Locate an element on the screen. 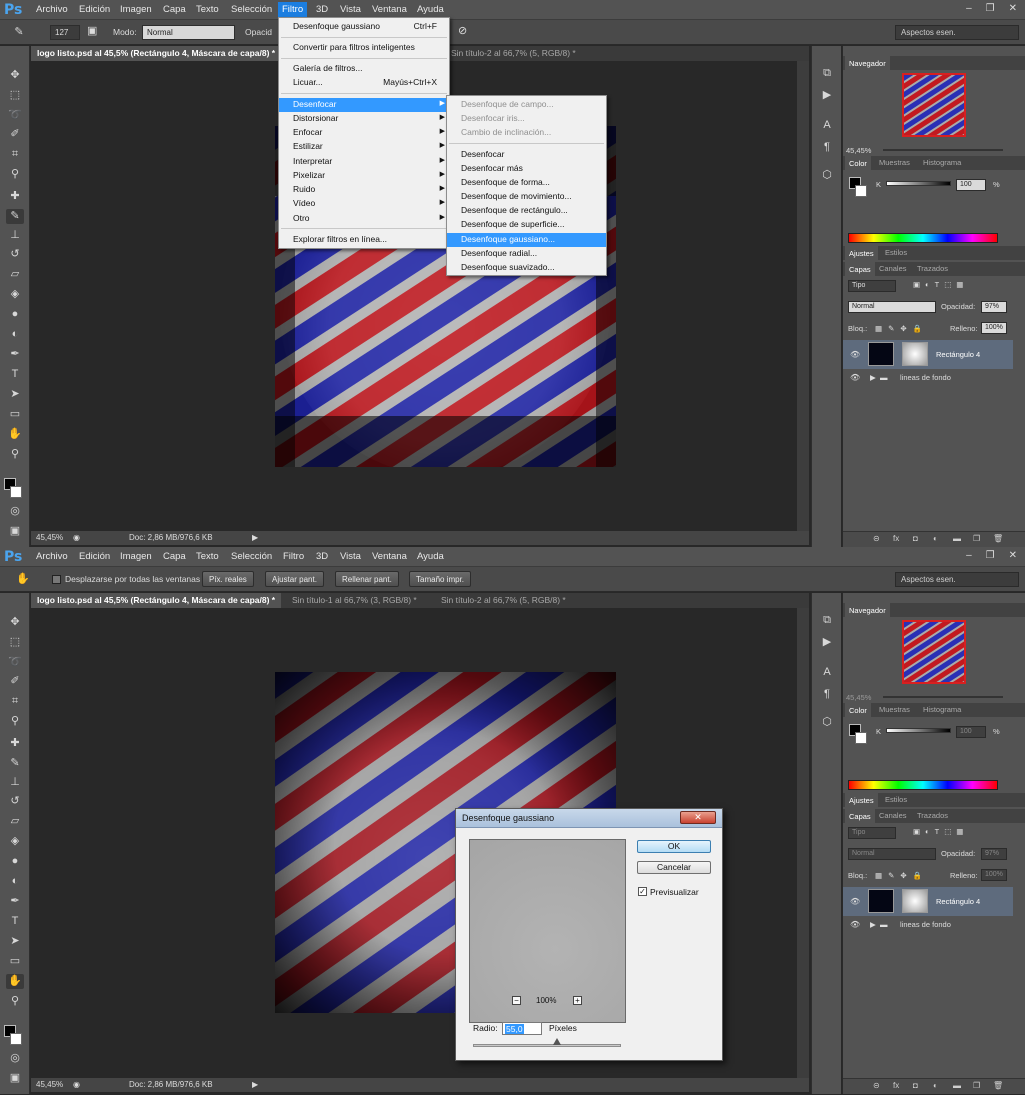  status-zoom: 45,45% is located at coordinates (49, 1084).